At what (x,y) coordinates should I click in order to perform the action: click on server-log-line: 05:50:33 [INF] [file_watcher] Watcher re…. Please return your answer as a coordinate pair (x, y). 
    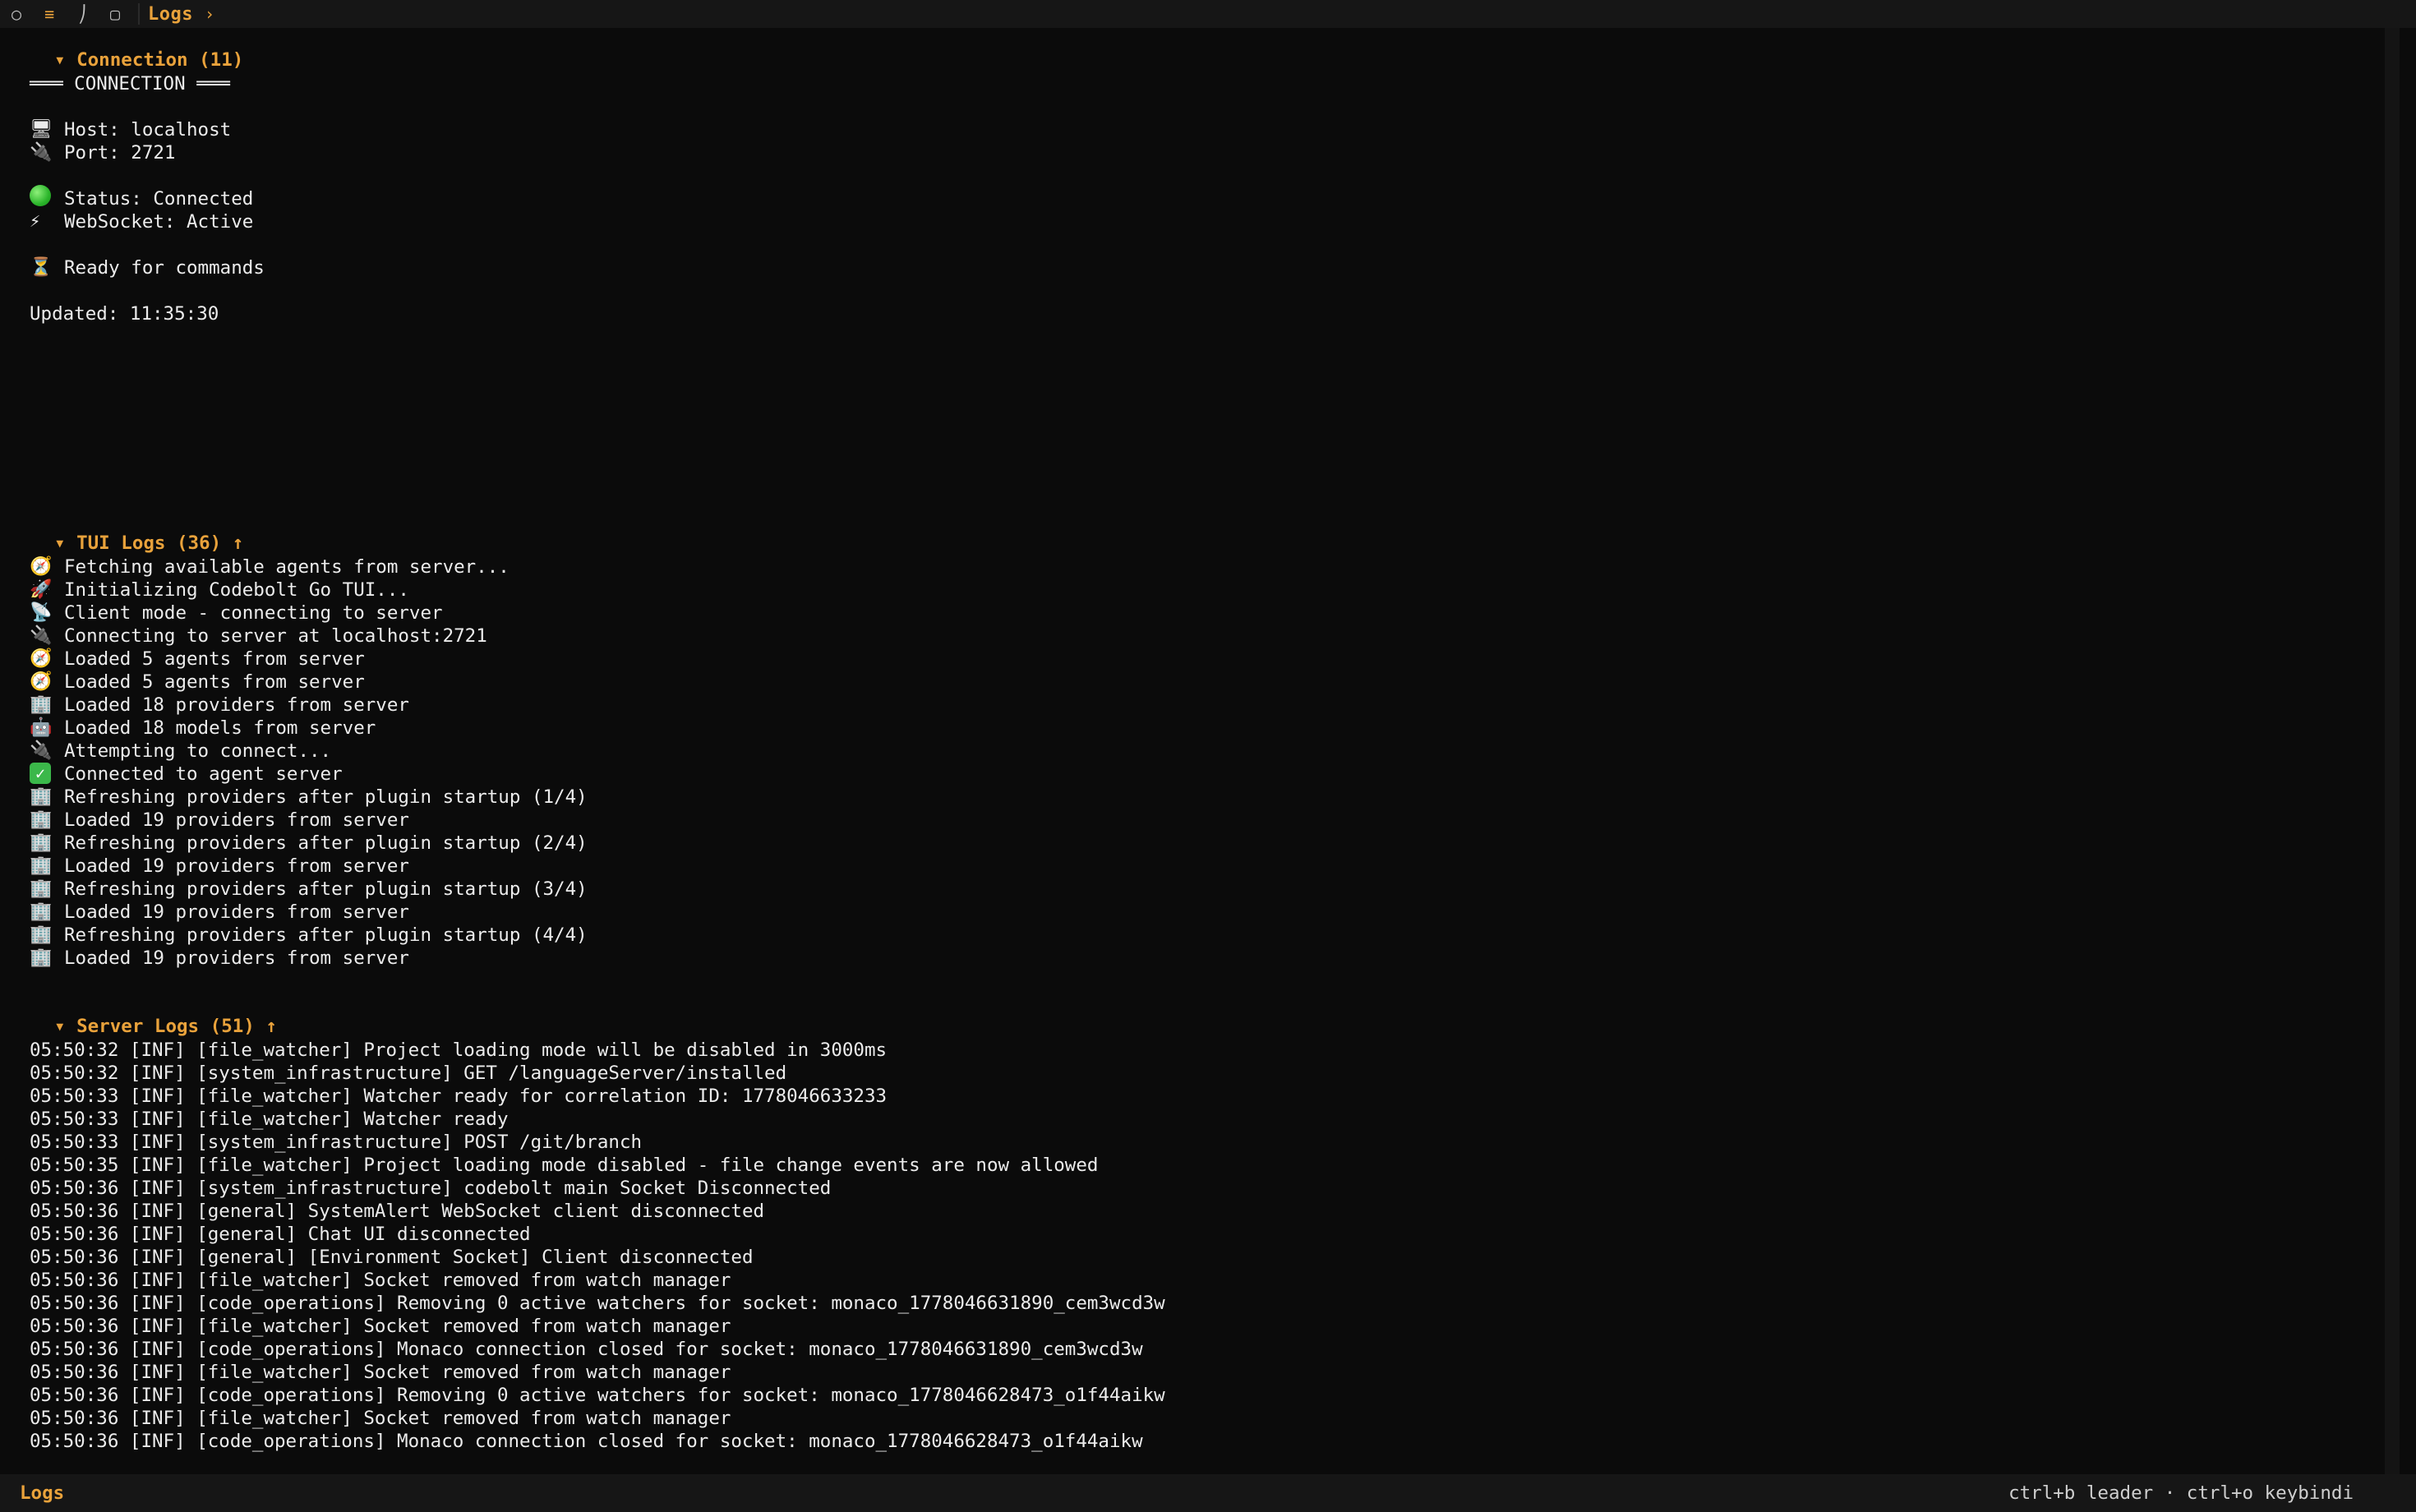
    Looking at the image, I should click on (269, 1119).